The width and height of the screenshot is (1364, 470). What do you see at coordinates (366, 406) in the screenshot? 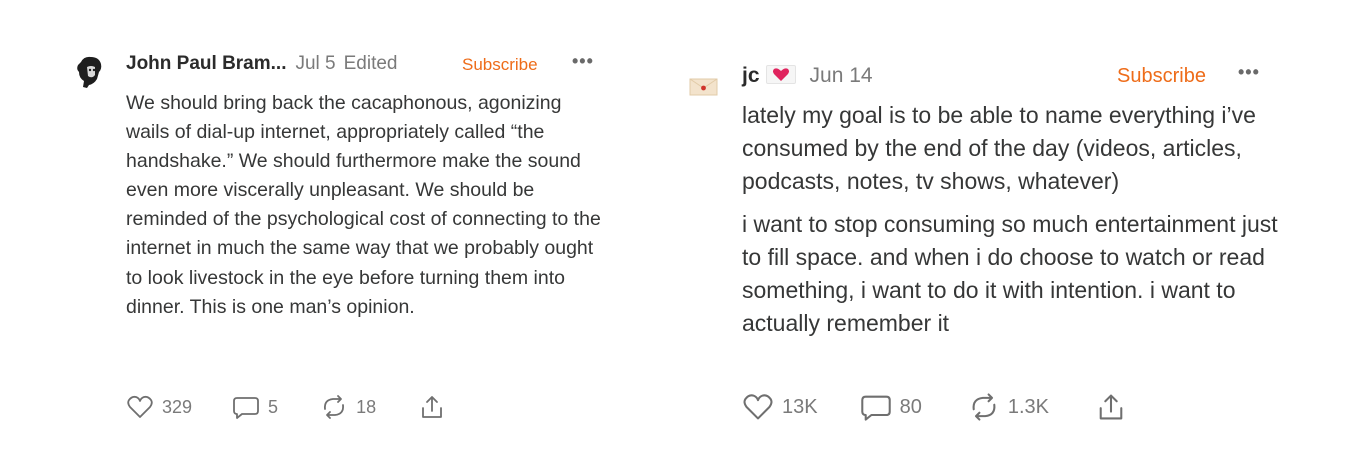
I see `restack-count: 18` at bounding box center [366, 406].